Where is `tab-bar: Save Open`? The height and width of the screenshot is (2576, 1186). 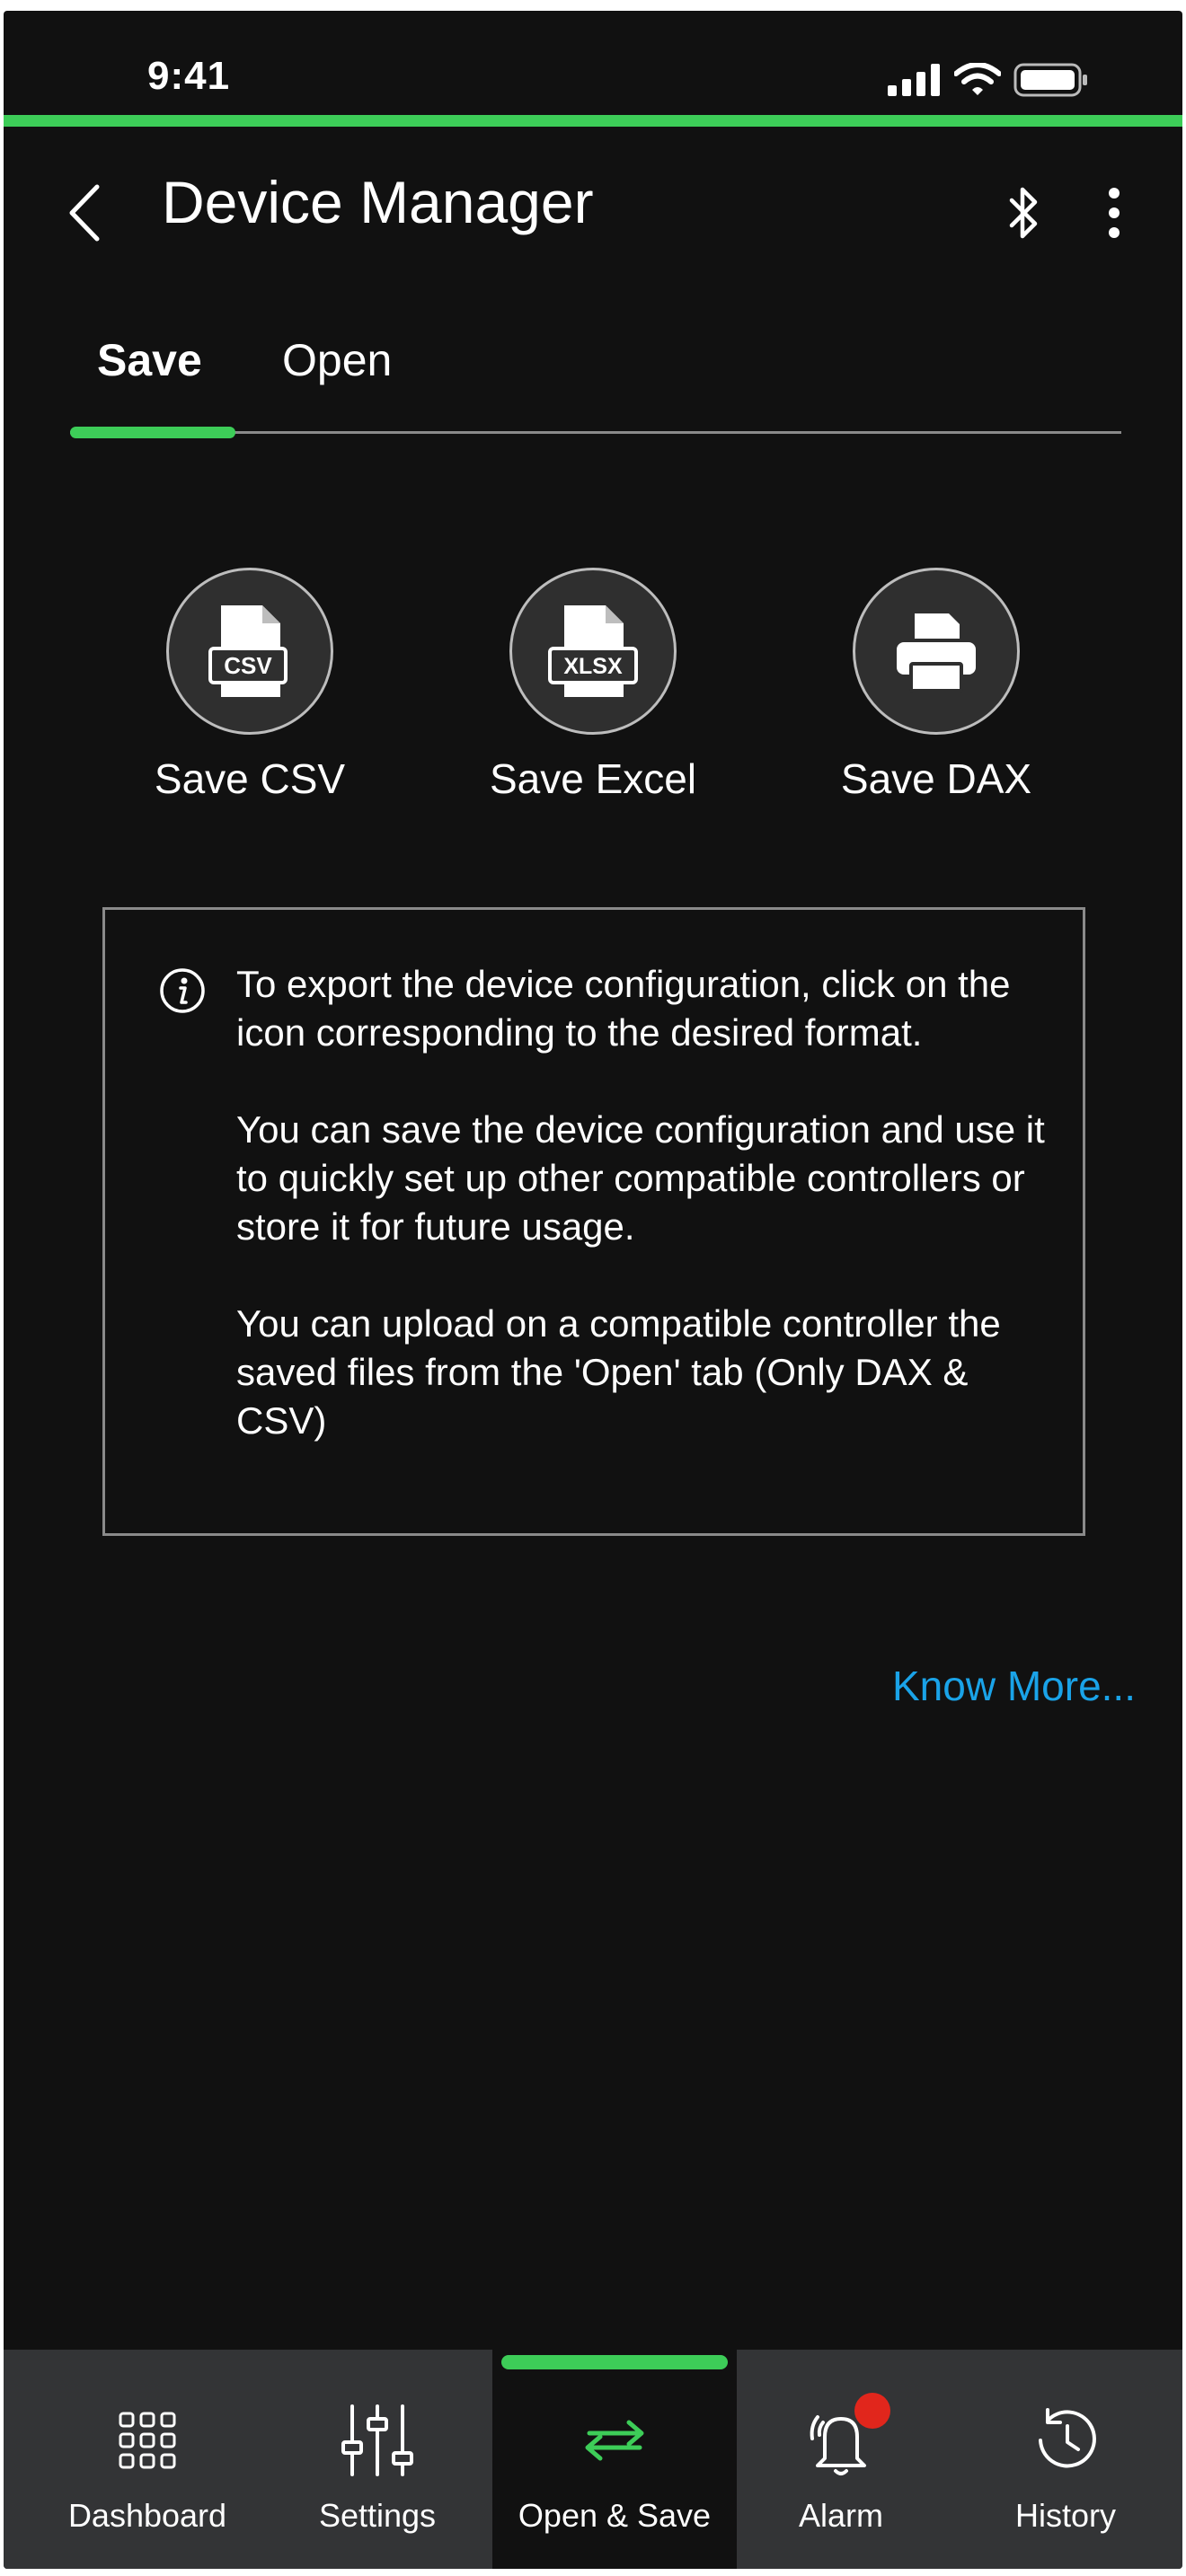 tab-bar: Save Open is located at coordinates (595, 381).